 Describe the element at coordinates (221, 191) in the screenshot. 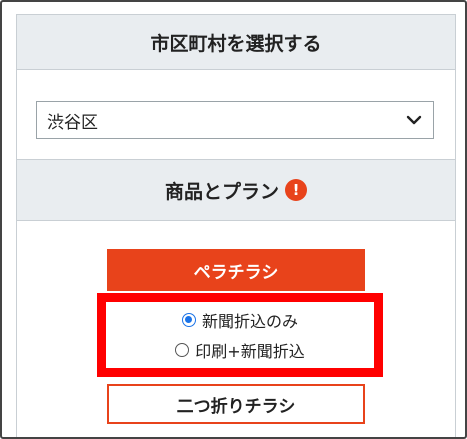

I see `products-heading-text: 商品とプラン` at that location.